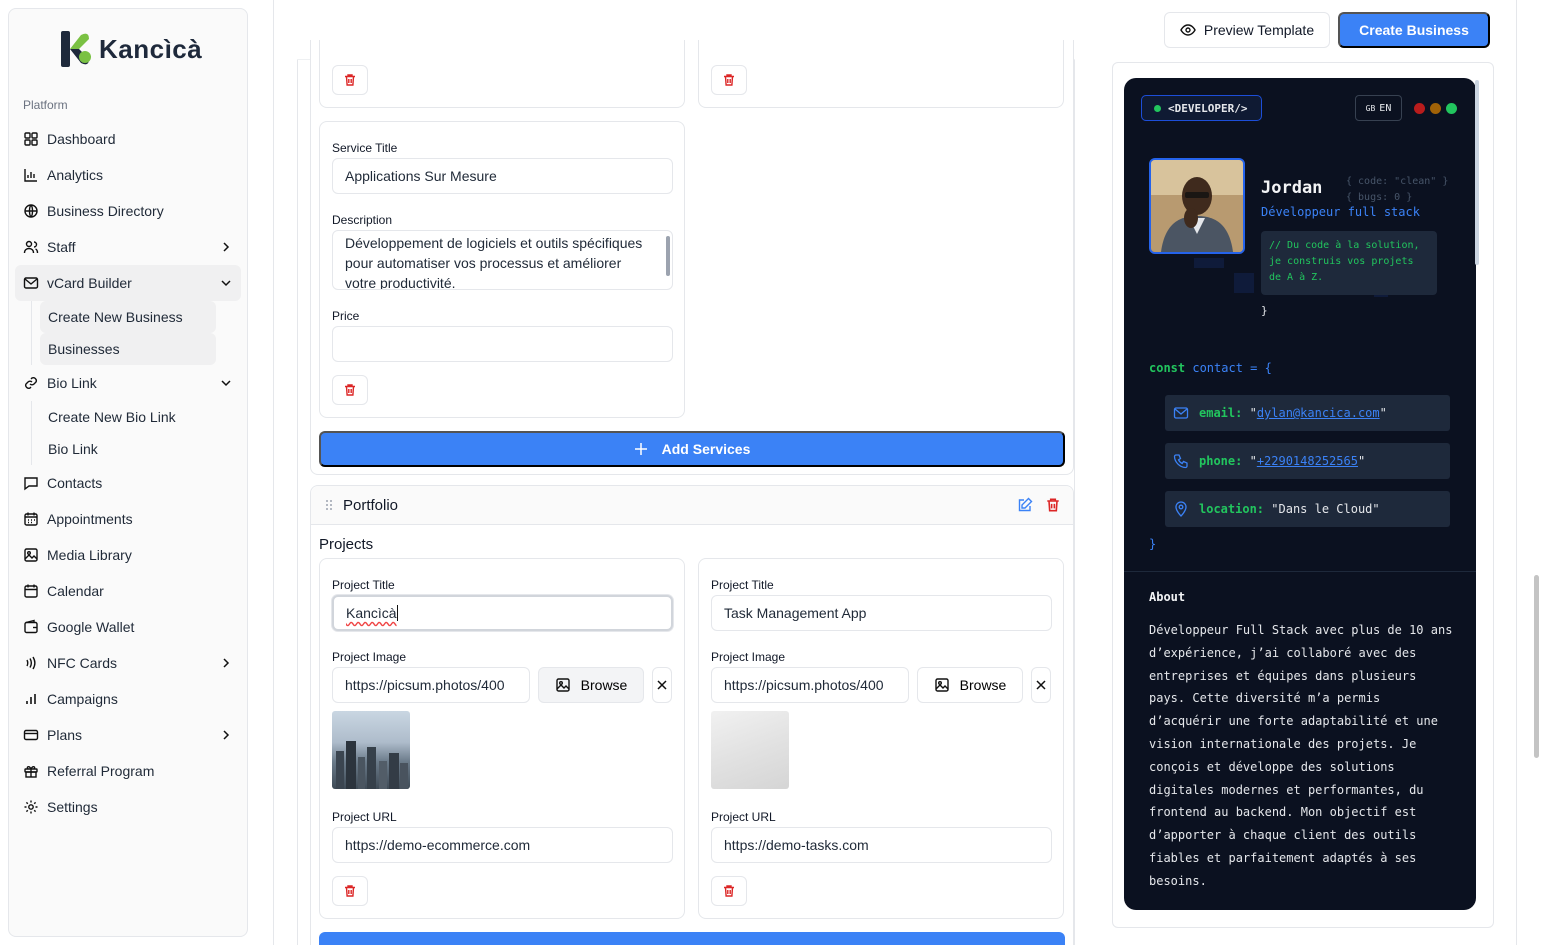  Describe the element at coordinates (1325, 509) in the screenshot. I see `location-value: "Dans le Cloud"` at that location.